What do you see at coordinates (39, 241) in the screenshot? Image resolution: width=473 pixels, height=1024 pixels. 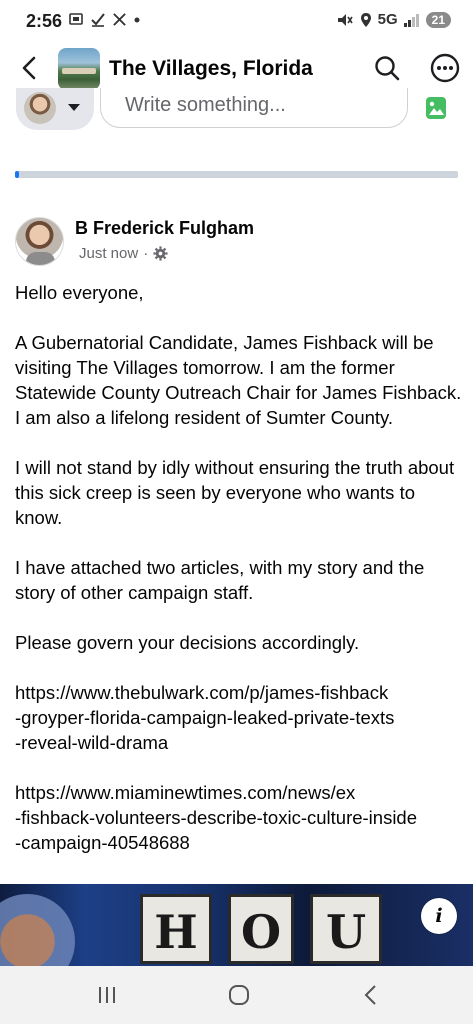 I see `author-avatar` at bounding box center [39, 241].